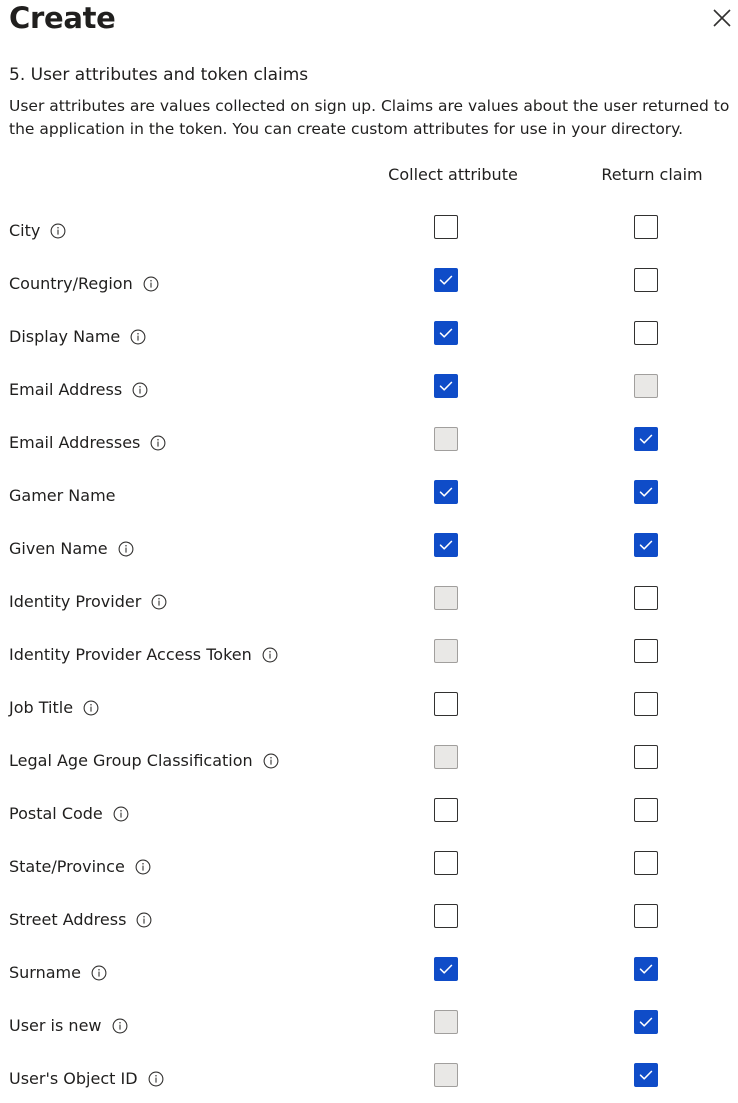  Describe the element at coordinates (58, 548) in the screenshot. I see `attribute-name: Given Name` at that location.